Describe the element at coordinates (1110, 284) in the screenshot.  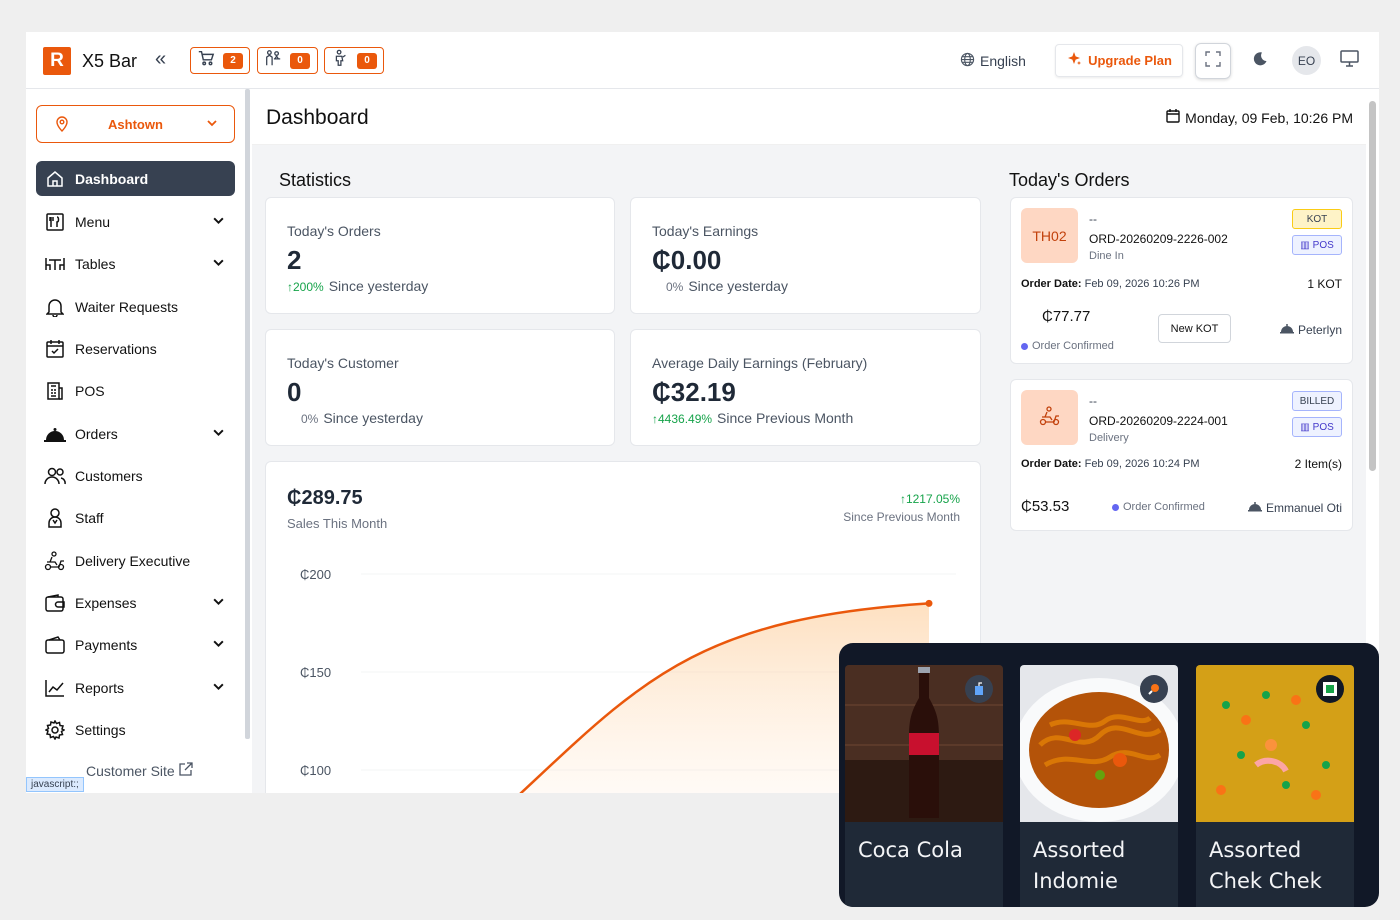
I see `order-date: Order Date: Feb 09, 2026 10:26 PM` at that location.